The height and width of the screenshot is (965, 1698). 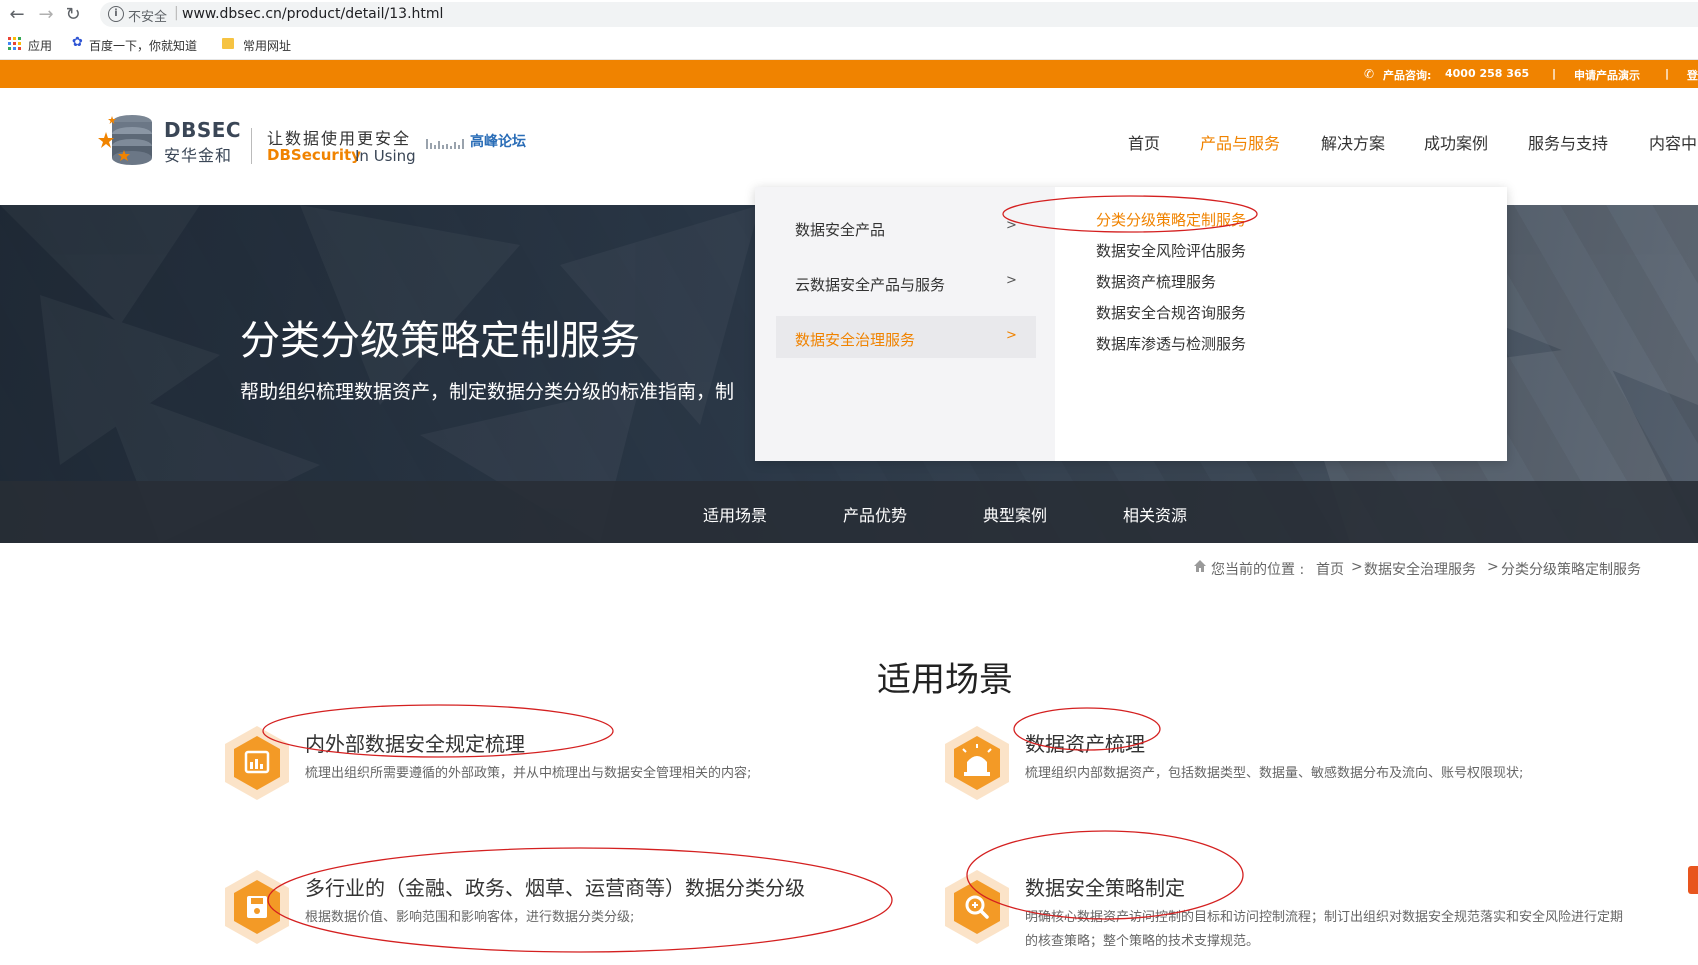 I want to click on security-status: 不安全, so click(x=148, y=17).